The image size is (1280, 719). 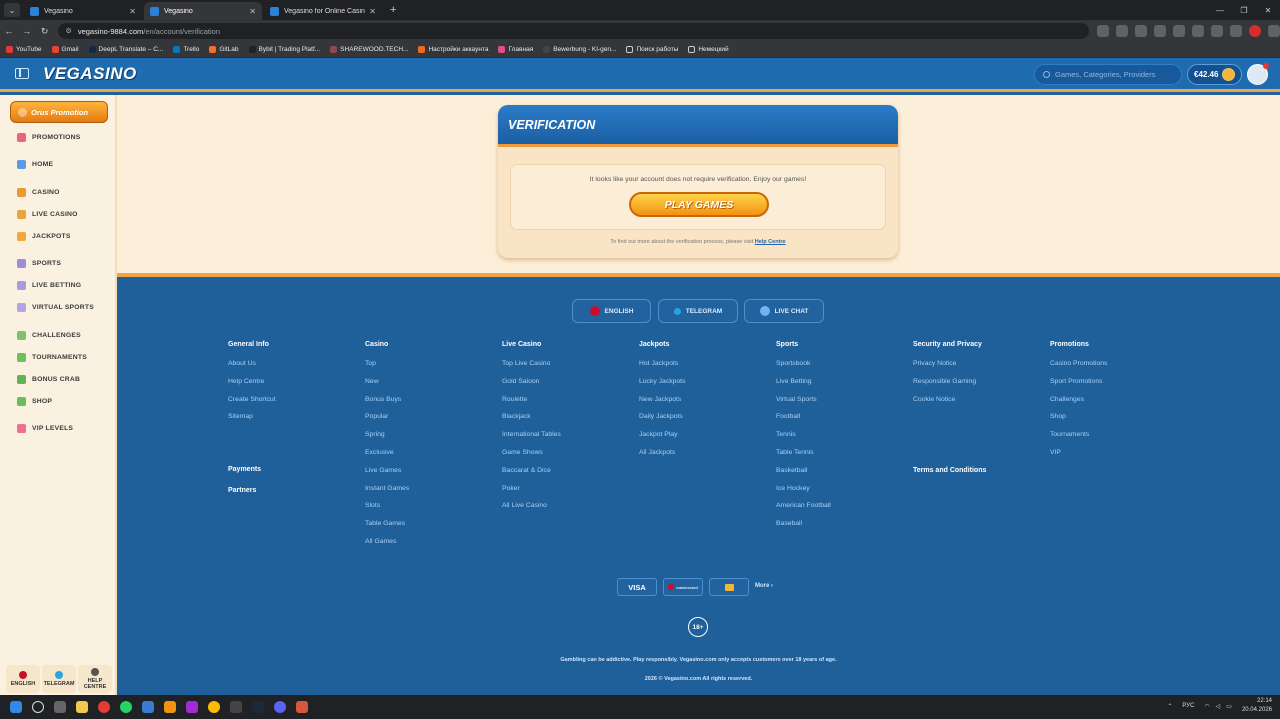 I want to click on promotion-button: Orus Promotion, so click(x=59, y=112).